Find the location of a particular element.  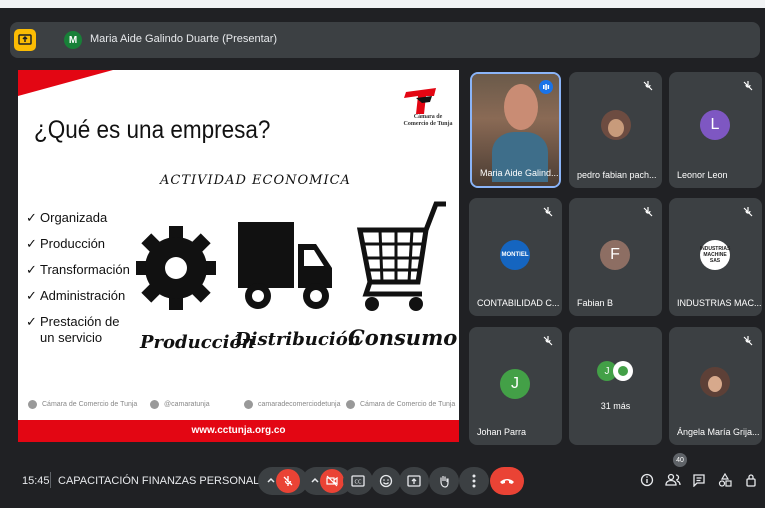

host-controls-button is located at coordinates (751, 480).